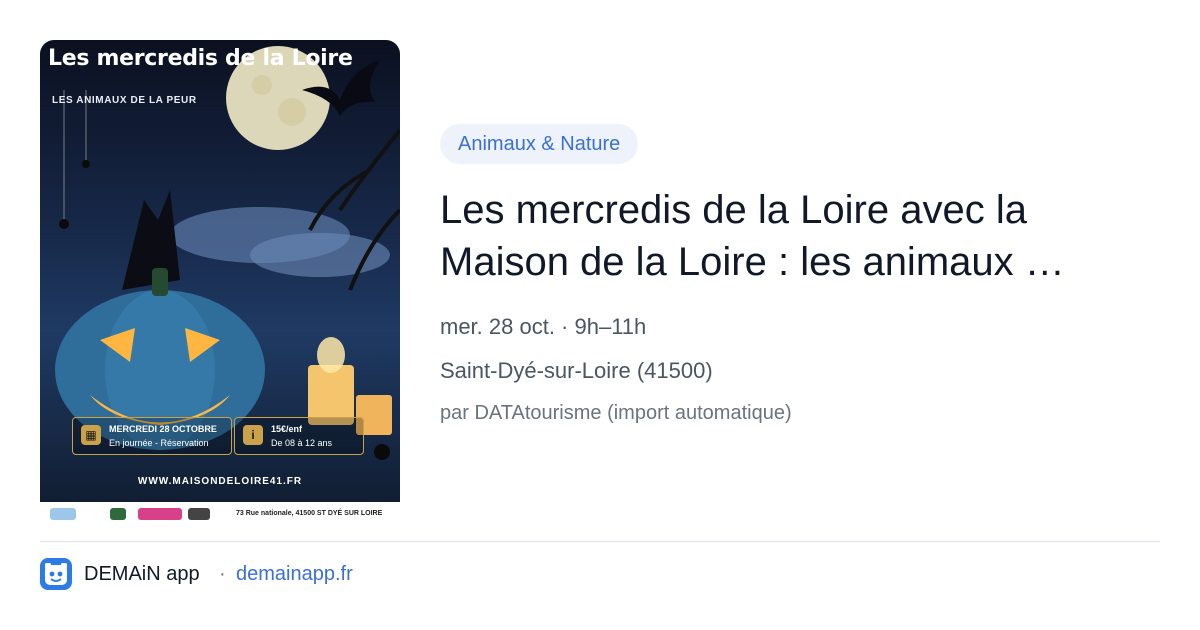  What do you see at coordinates (539, 144) in the screenshot?
I see `category-tag: Animaux & Nature` at bounding box center [539, 144].